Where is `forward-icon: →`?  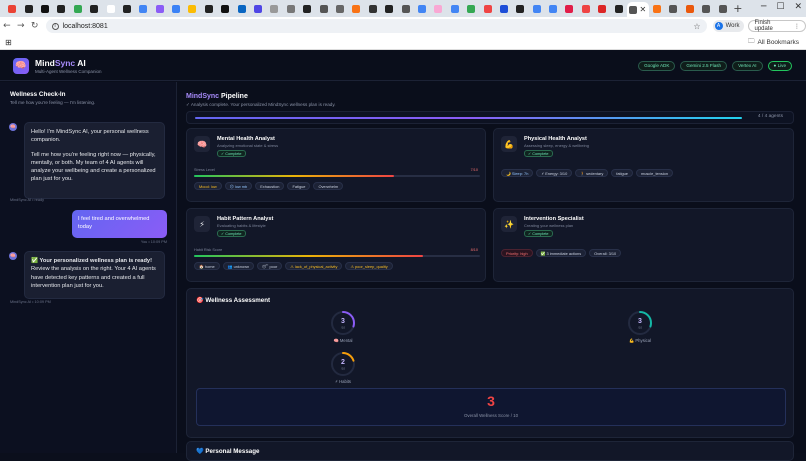 forward-icon: → is located at coordinates (21, 26).